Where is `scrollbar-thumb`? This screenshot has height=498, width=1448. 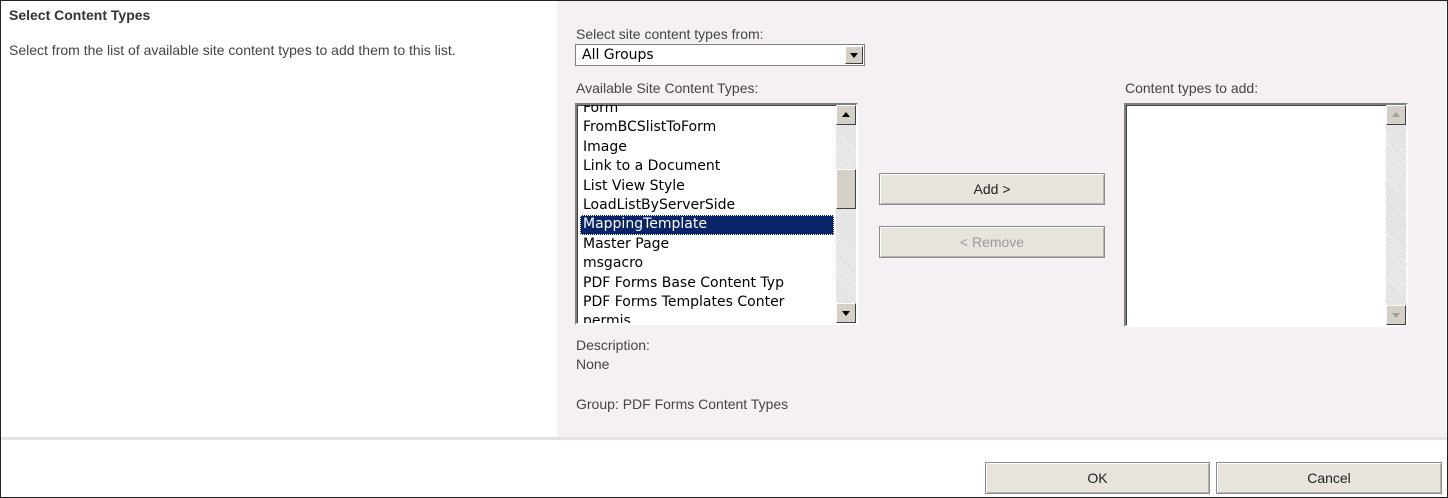
scrollbar-thumb is located at coordinates (846, 189).